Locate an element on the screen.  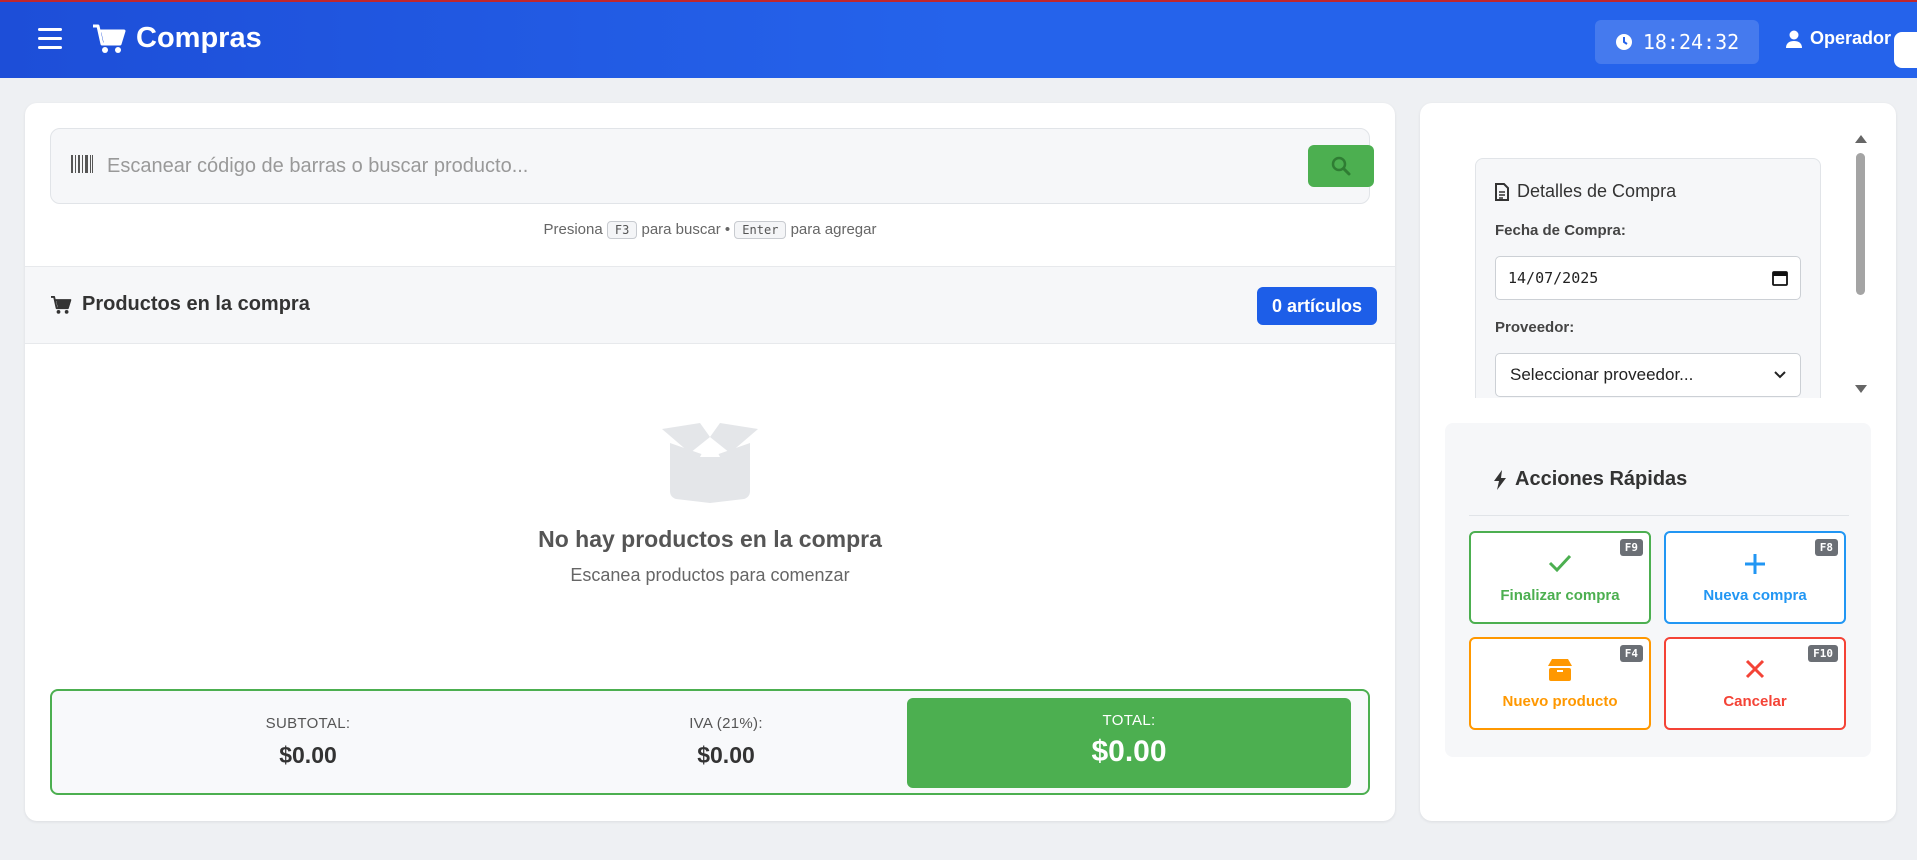
details-title-text: Detalles de Compra is located at coordinates (1597, 191).